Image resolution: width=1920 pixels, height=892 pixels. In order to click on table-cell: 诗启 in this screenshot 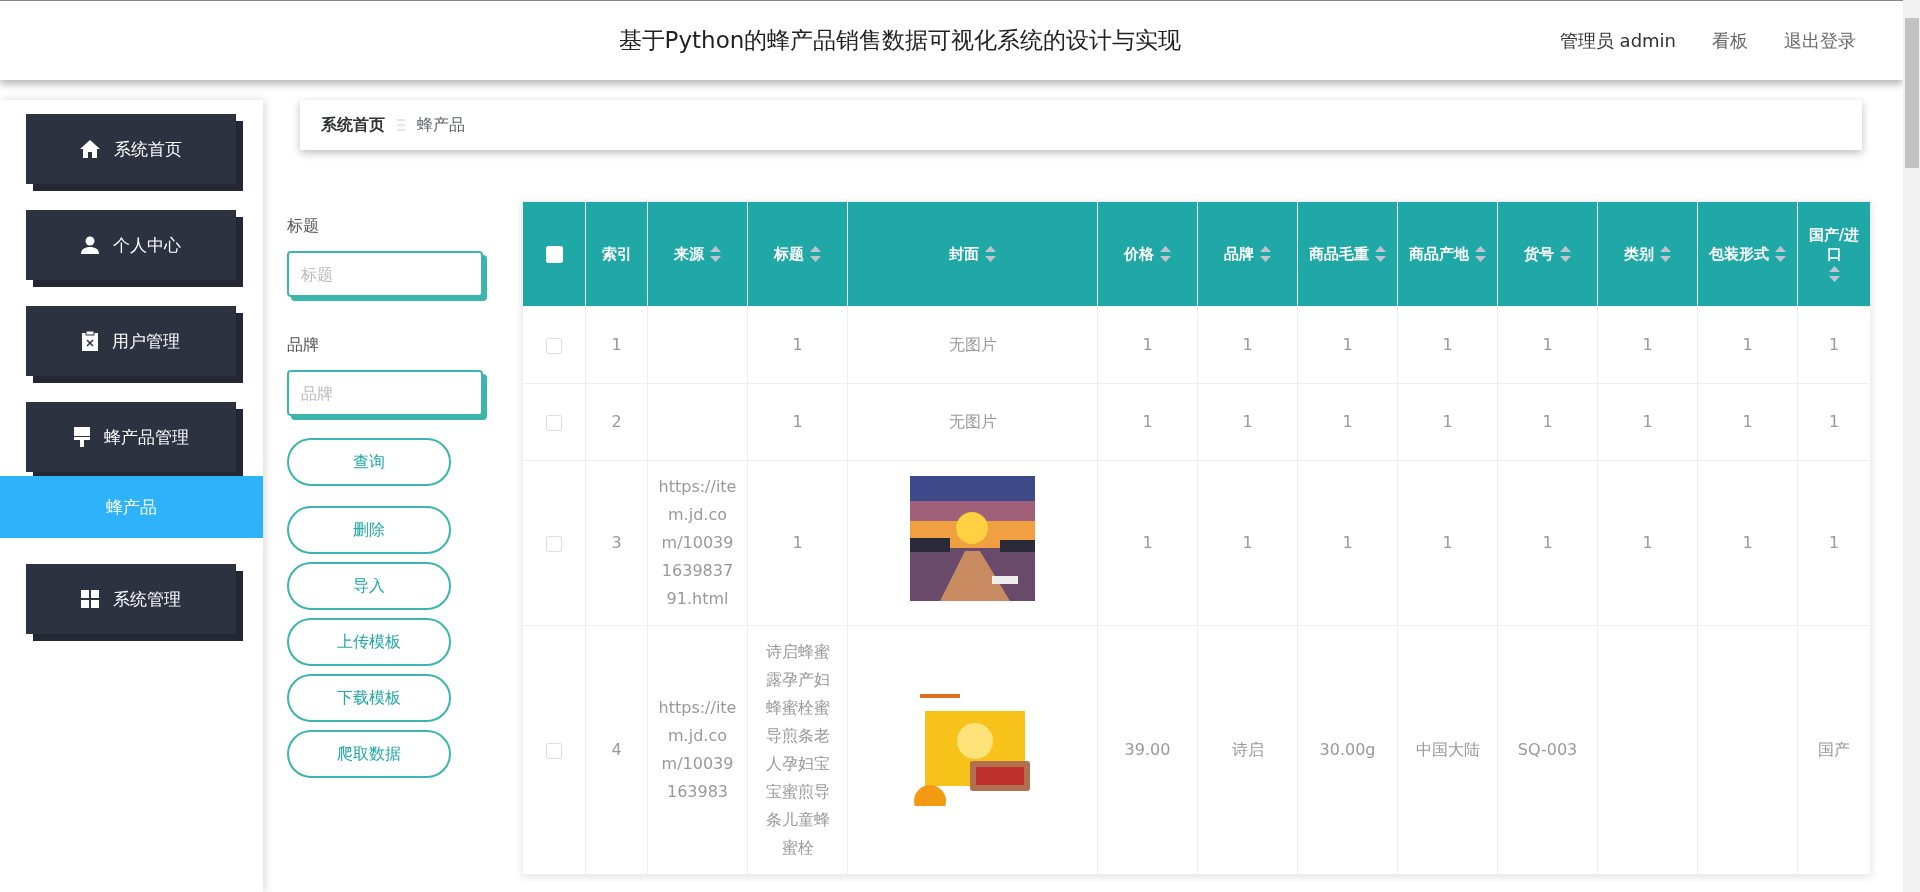, I will do `click(1247, 749)`.